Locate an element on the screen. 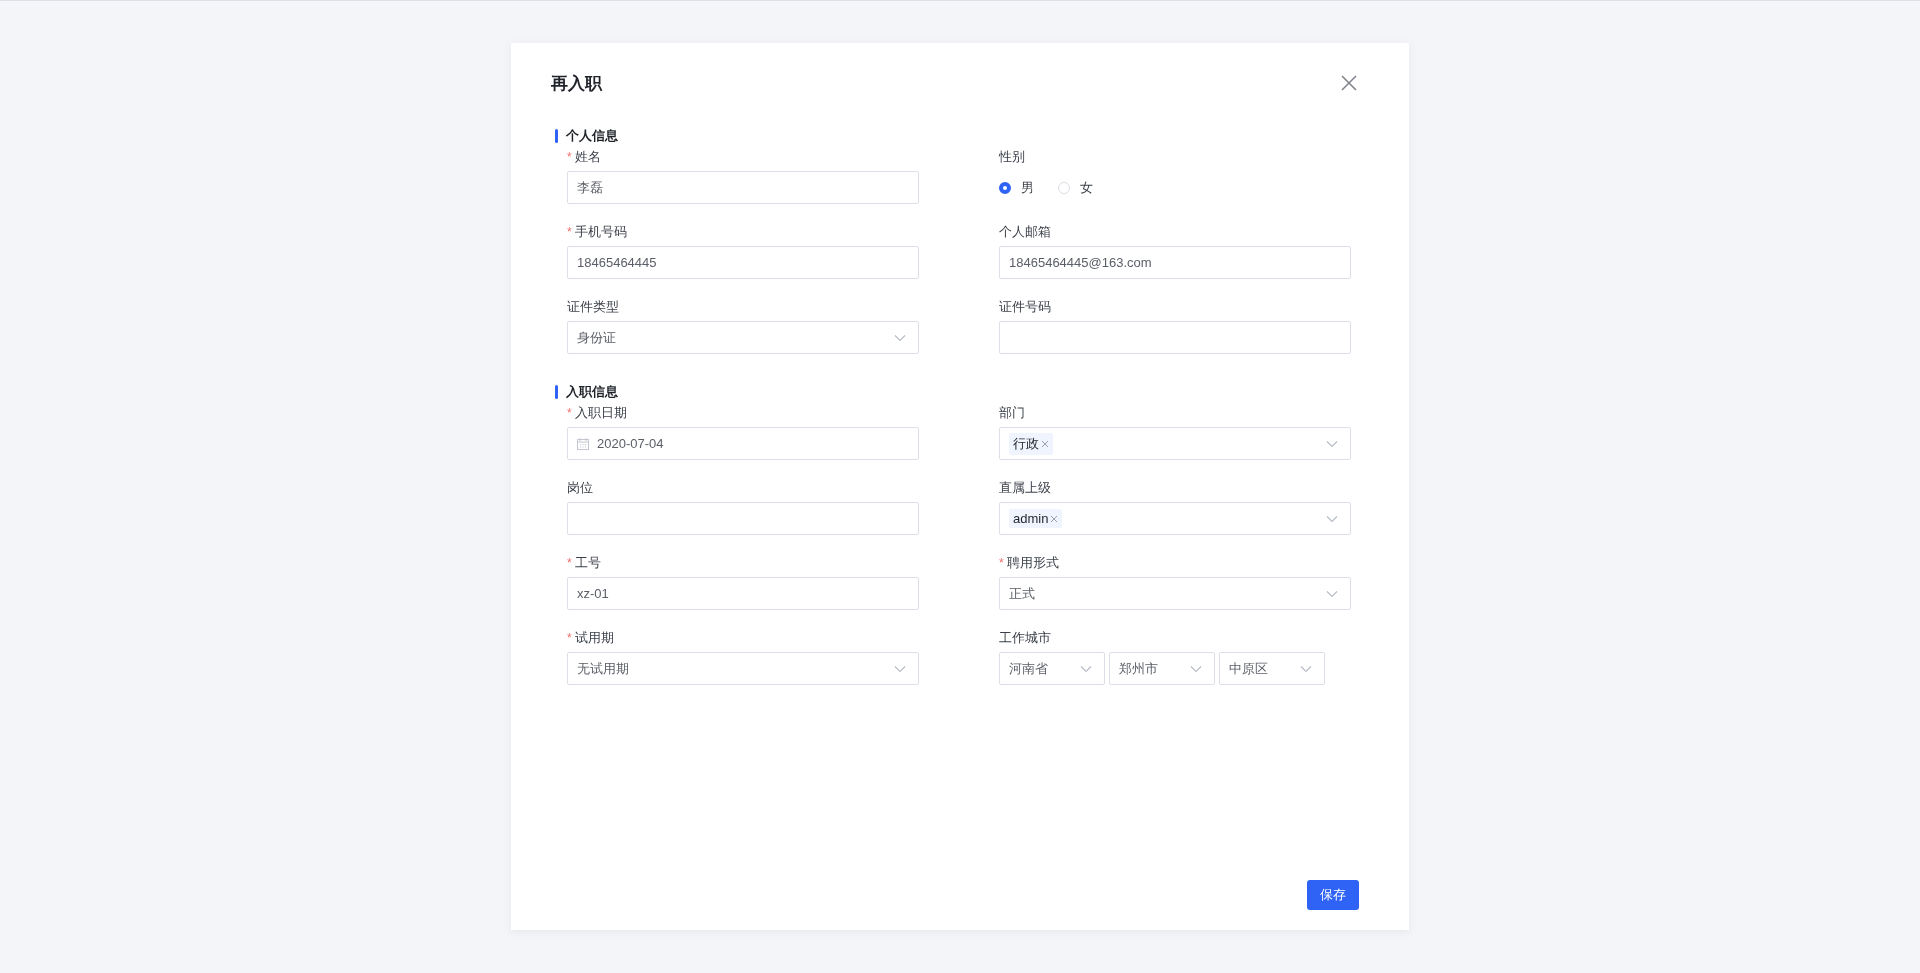  section-title: 入职信息 is located at coordinates (592, 392).